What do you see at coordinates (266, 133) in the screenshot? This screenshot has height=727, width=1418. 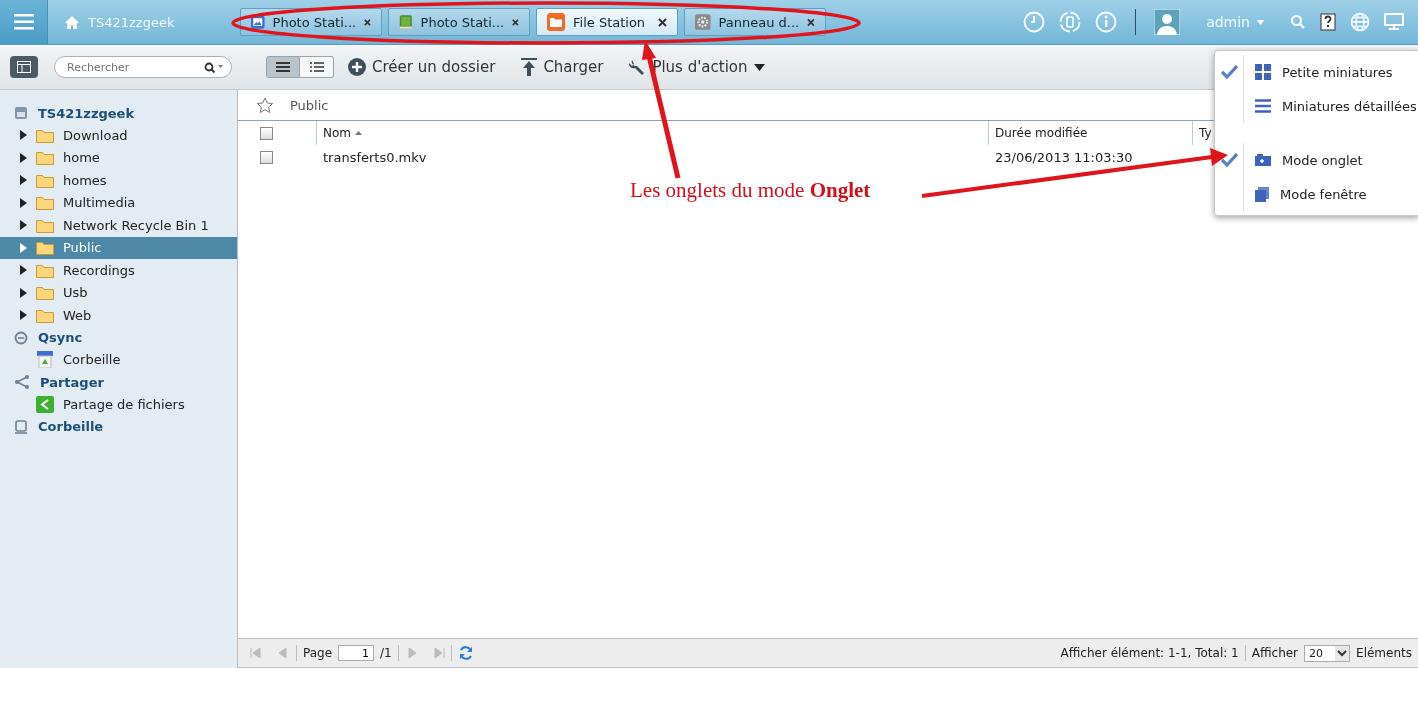 I see `select-all-checkbox` at bounding box center [266, 133].